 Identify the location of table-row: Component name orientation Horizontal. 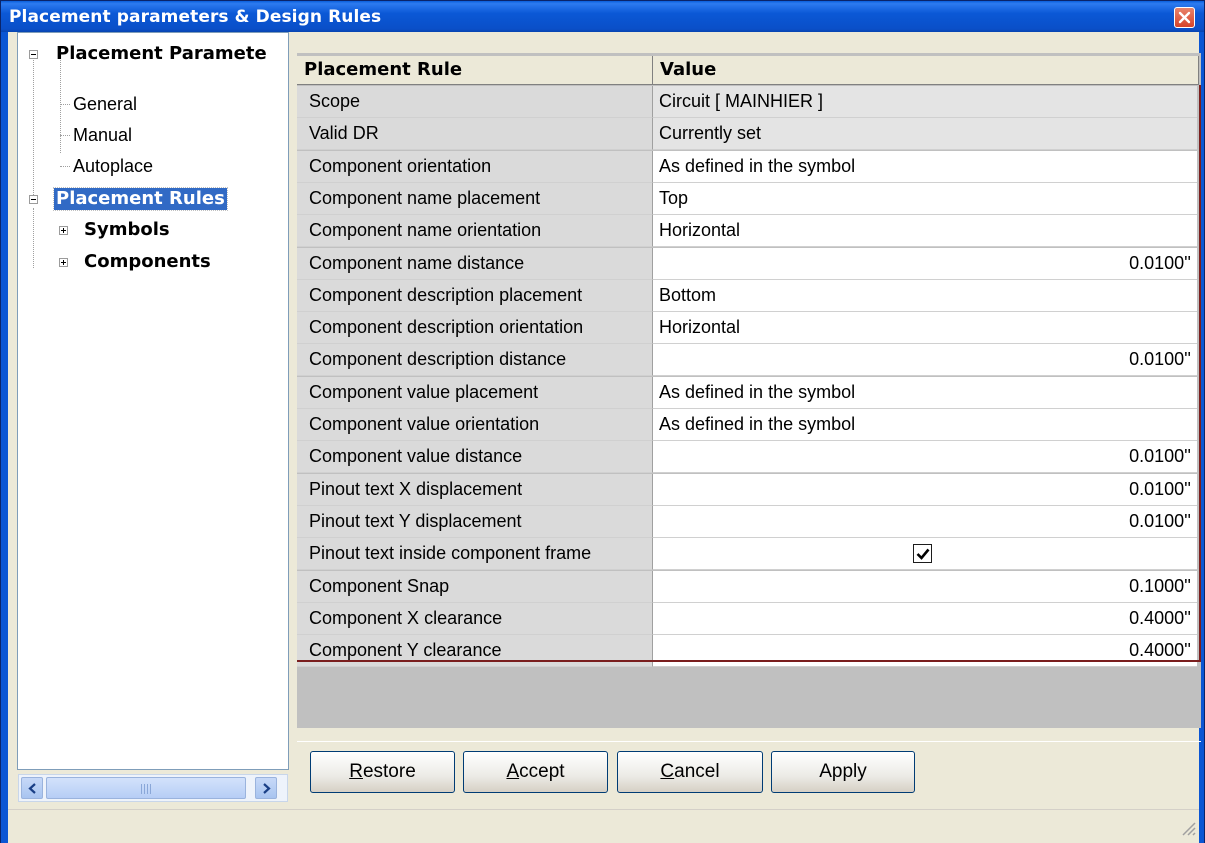
(749, 231).